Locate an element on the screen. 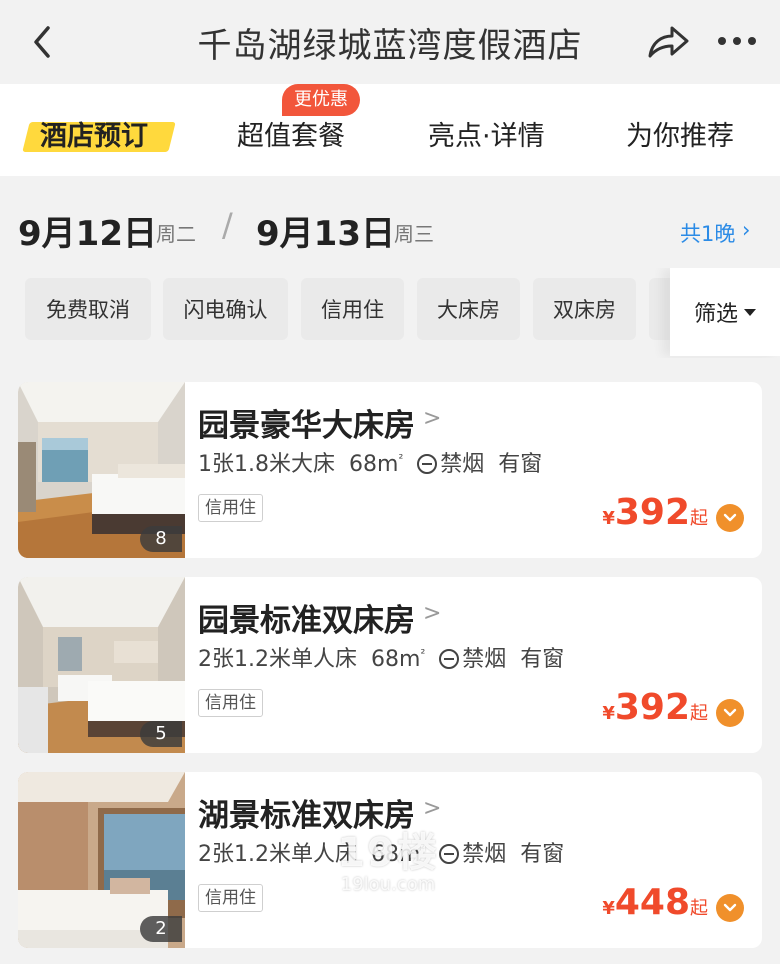 The image size is (780, 964). top-nav-bar: 千岛湖绿城蓝湾度假酒店 is located at coordinates (390, 42).